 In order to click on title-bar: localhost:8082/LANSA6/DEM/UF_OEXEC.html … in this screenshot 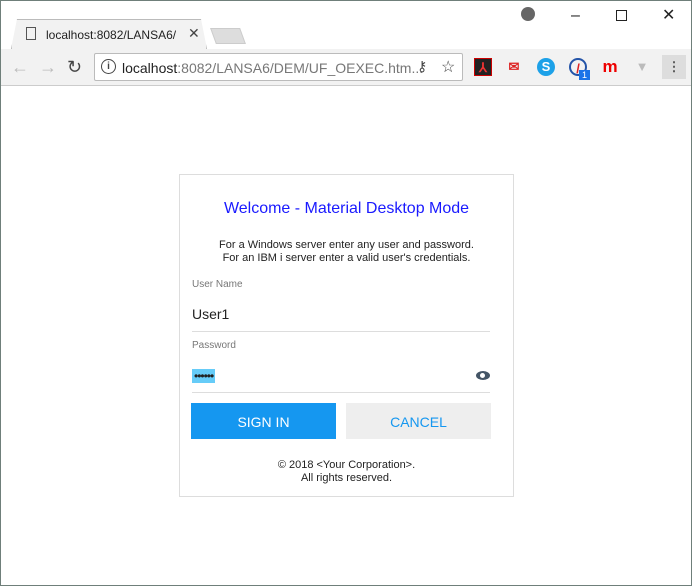, I will do `click(346, 25)`.